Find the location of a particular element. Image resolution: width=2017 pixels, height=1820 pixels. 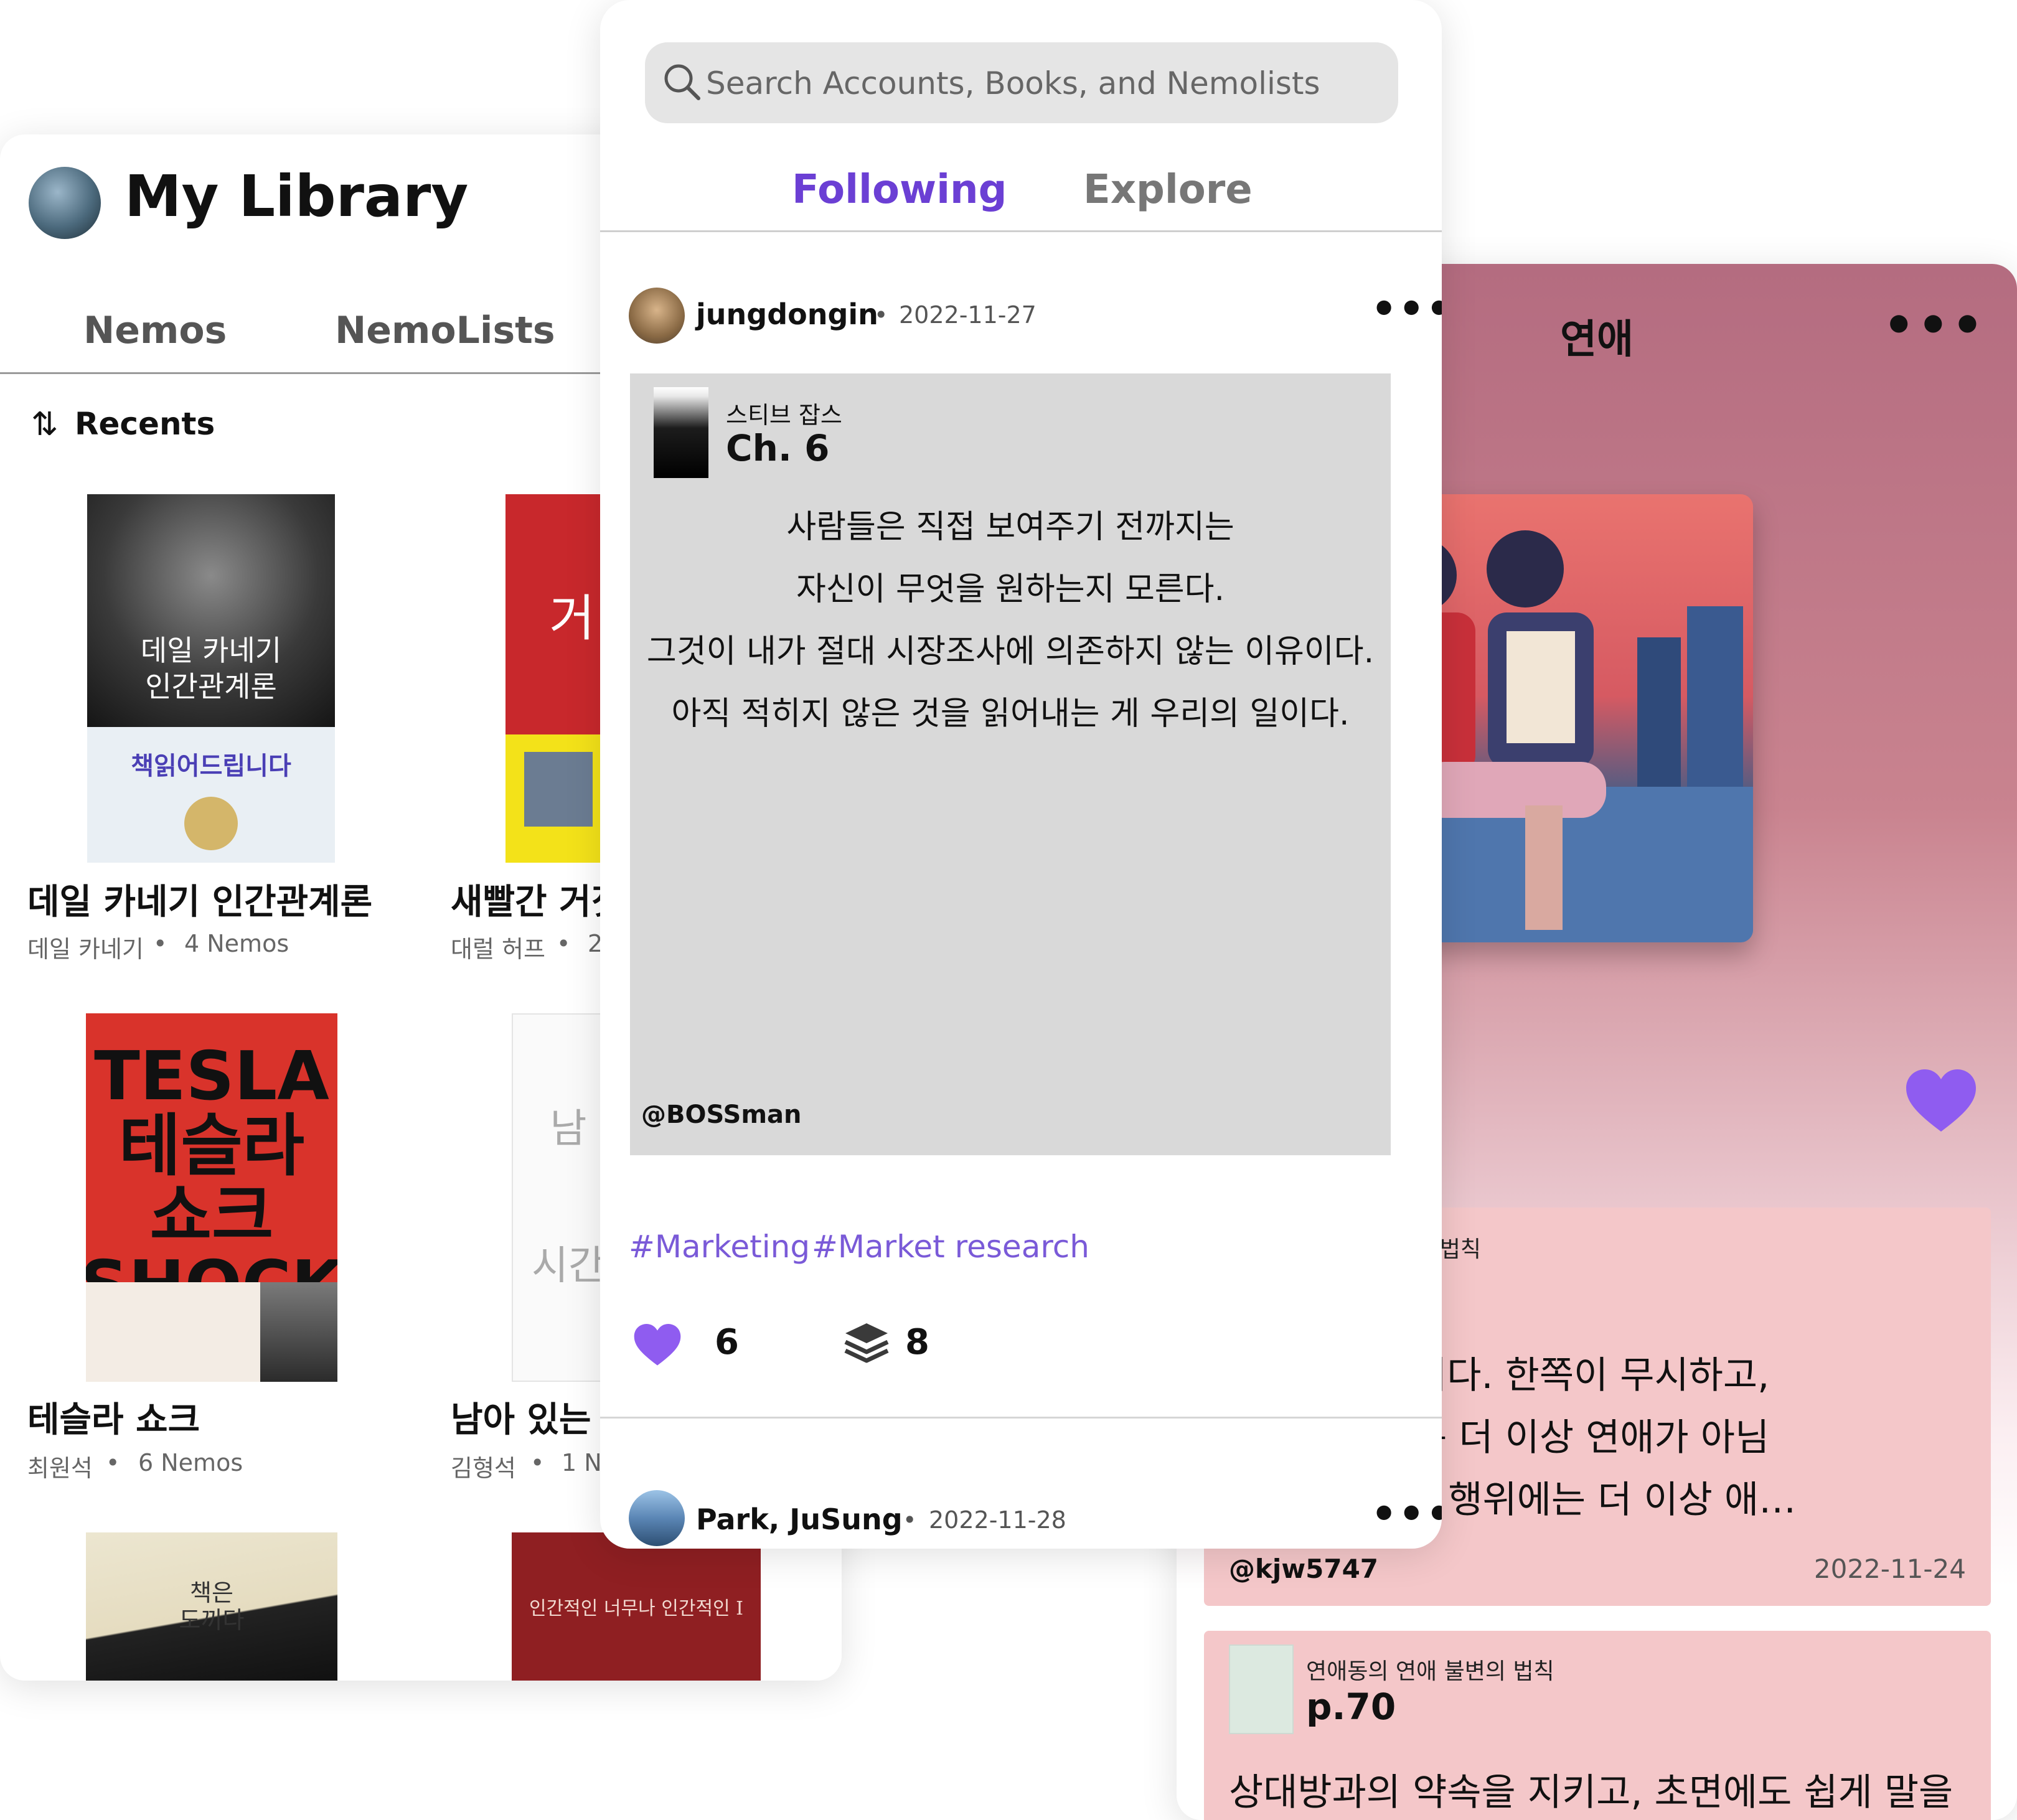

post-username: Park, JuSung is located at coordinates (799, 1519).